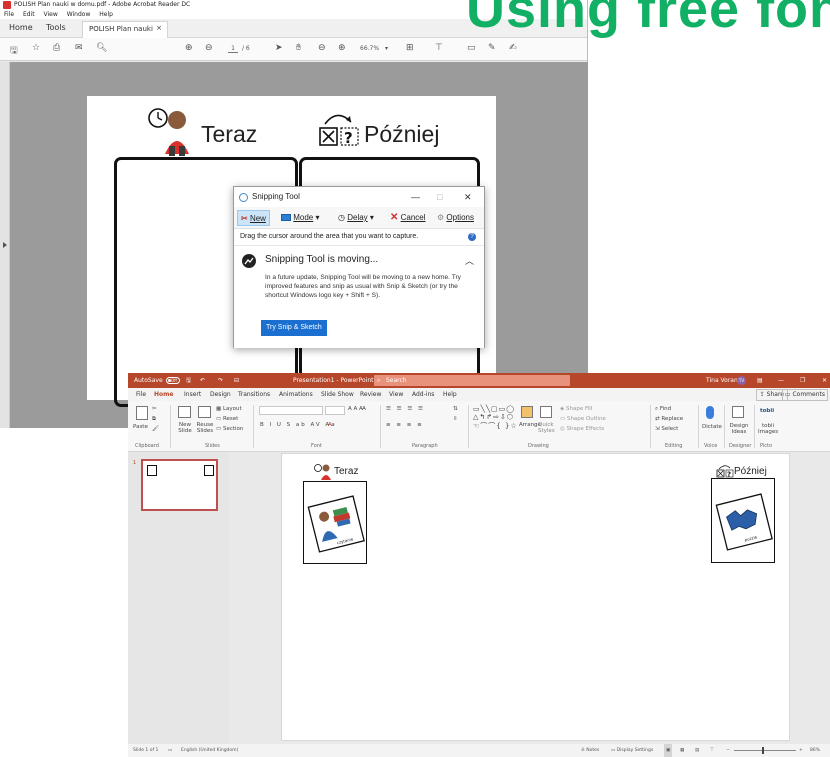 This screenshot has width=830, height=757. What do you see at coordinates (439, 197) in the screenshot?
I see `maximize-button: □` at bounding box center [439, 197].